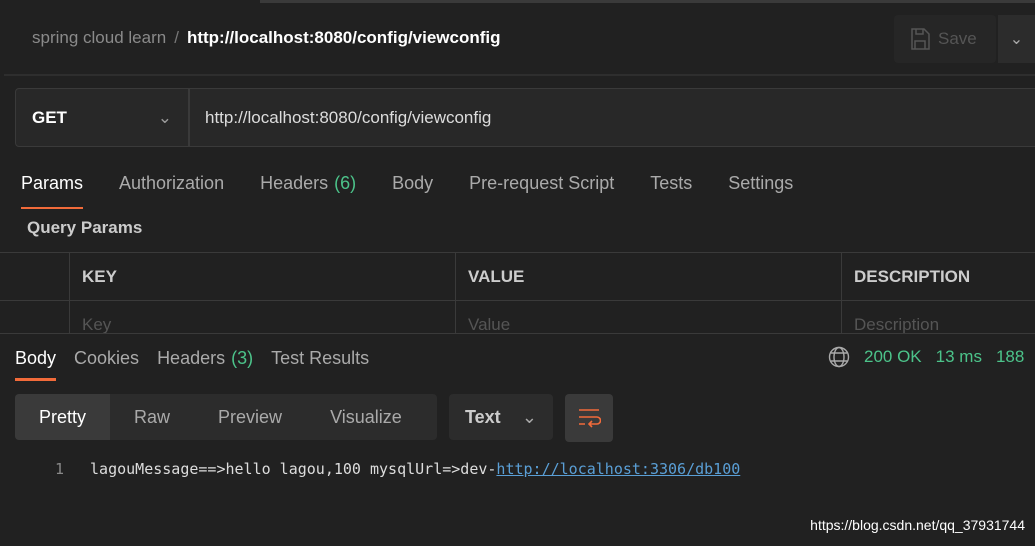 Image resolution: width=1035 pixels, height=546 pixels. Describe the element at coordinates (294, 183) in the screenshot. I see `tab-headers-label: Headers` at that location.